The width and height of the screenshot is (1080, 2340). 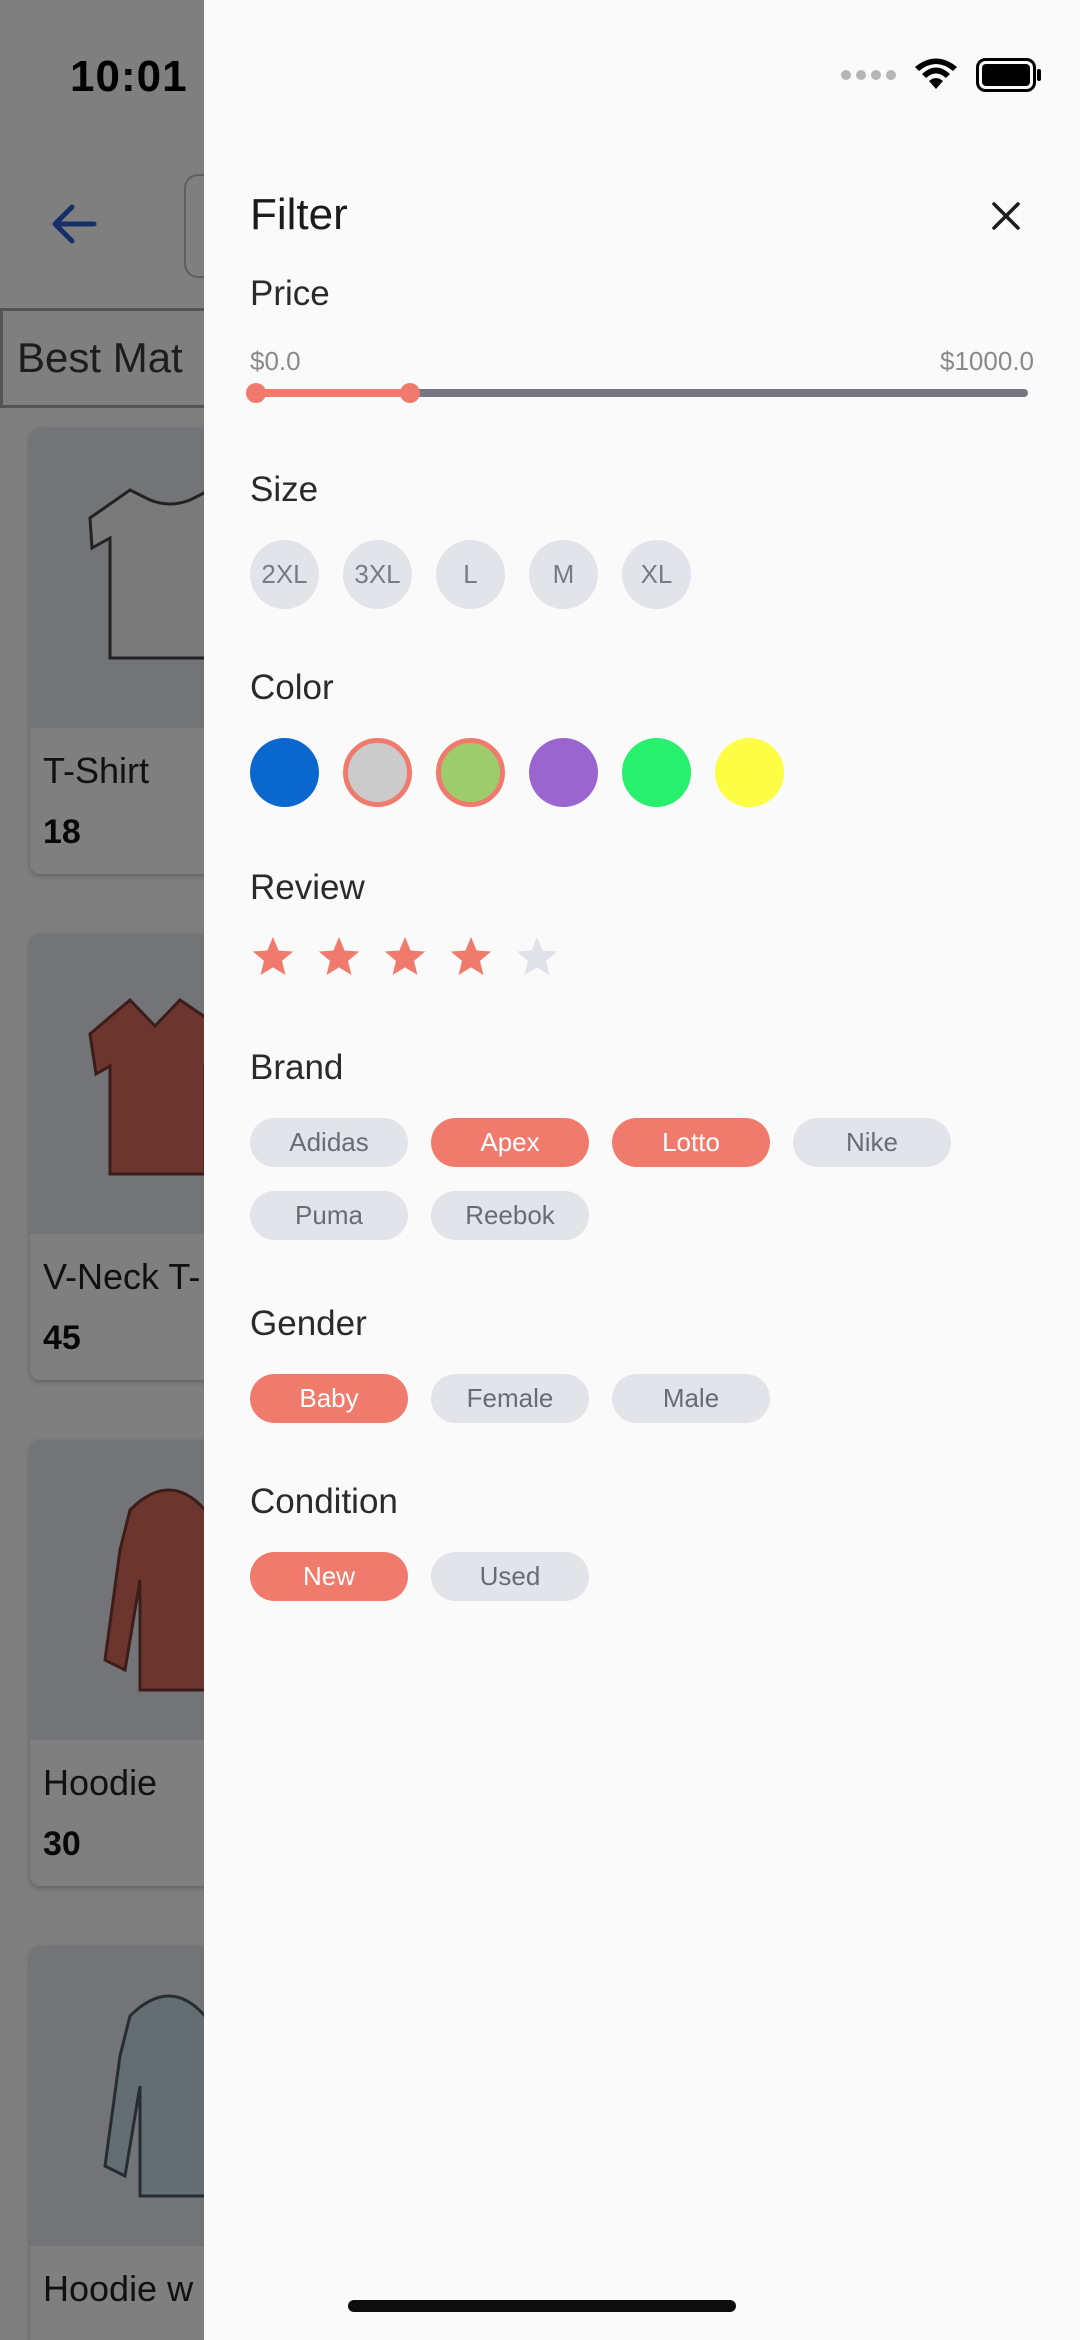 I want to click on price-min-label: $0.0, so click(x=275, y=361).